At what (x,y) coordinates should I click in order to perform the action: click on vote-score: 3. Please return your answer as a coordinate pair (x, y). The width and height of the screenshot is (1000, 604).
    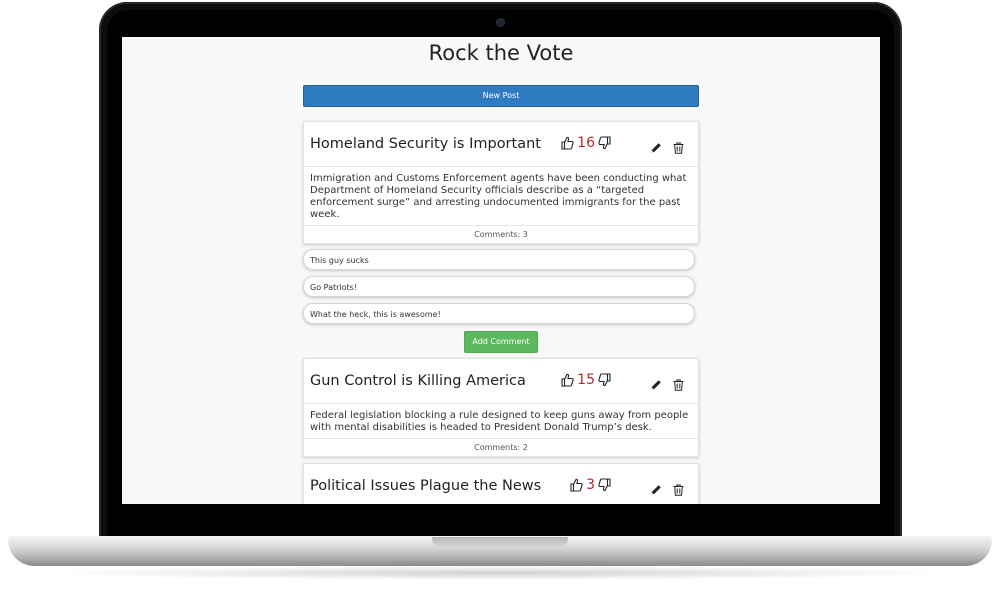
    Looking at the image, I should click on (590, 485).